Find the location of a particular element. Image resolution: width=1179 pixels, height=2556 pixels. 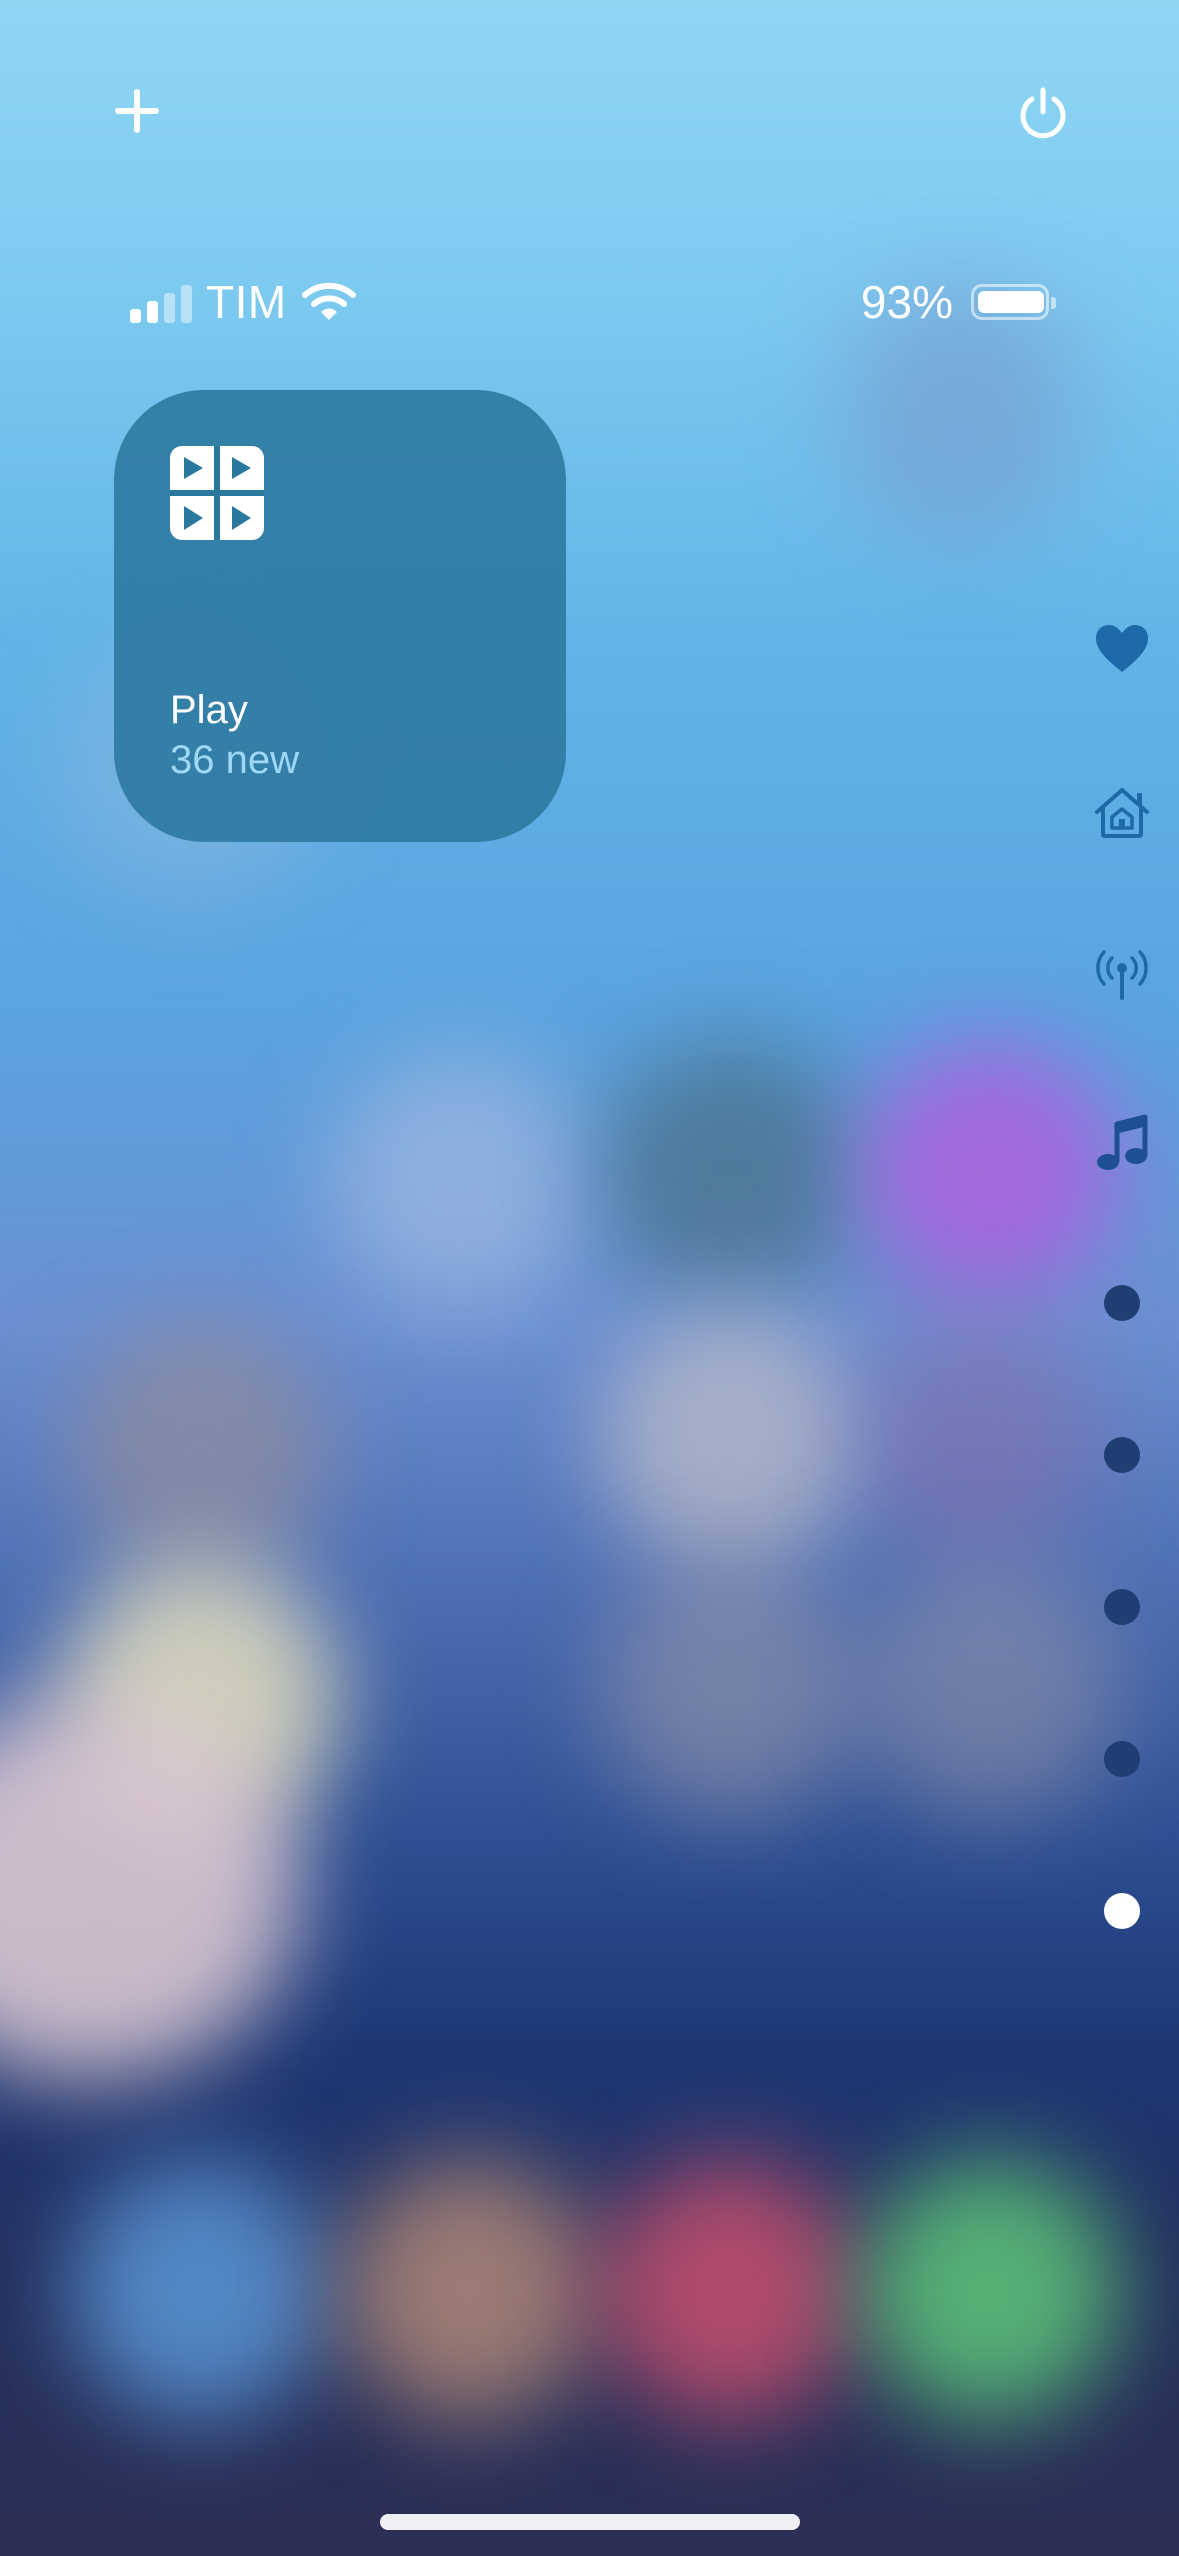

plus-icon is located at coordinates (137, 111).